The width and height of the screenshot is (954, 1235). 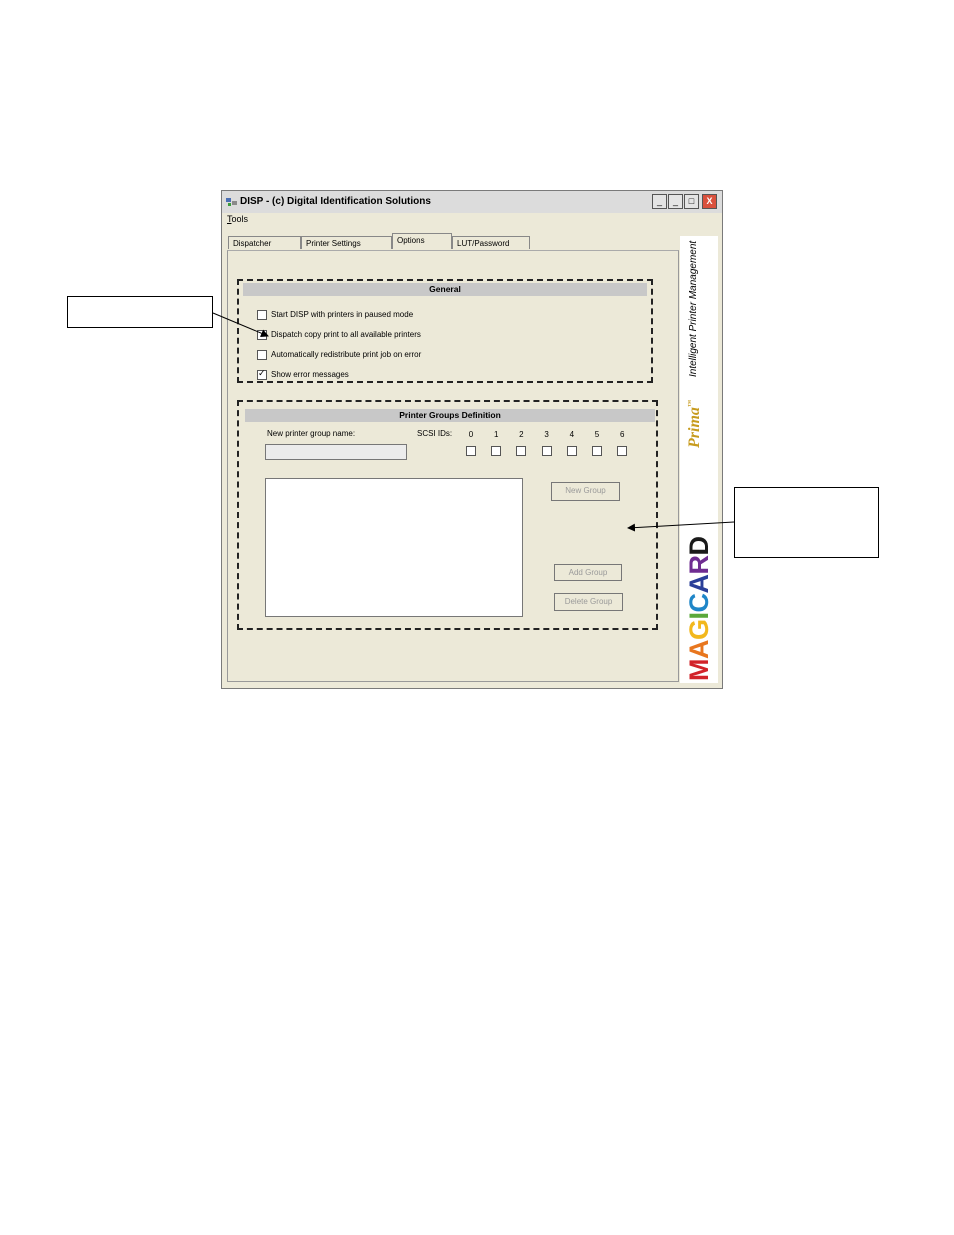 I want to click on tab-options-label: Options, so click(x=411, y=240).